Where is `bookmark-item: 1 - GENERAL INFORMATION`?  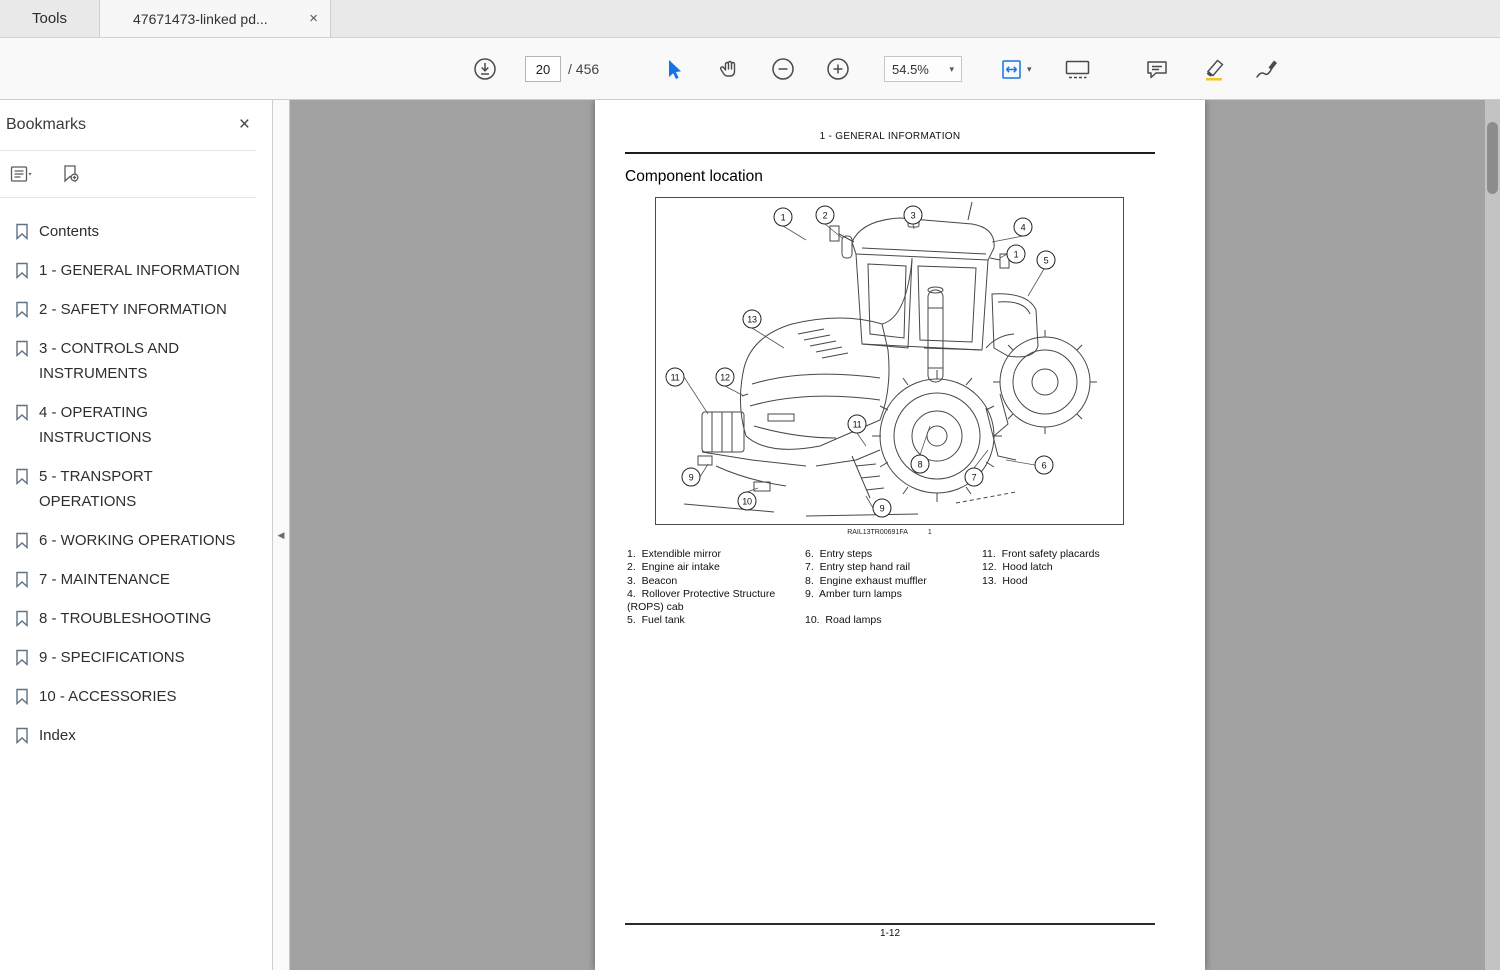 bookmark-item: 1 - GENERAL INFORMATION is located at coordinates (136, 270).